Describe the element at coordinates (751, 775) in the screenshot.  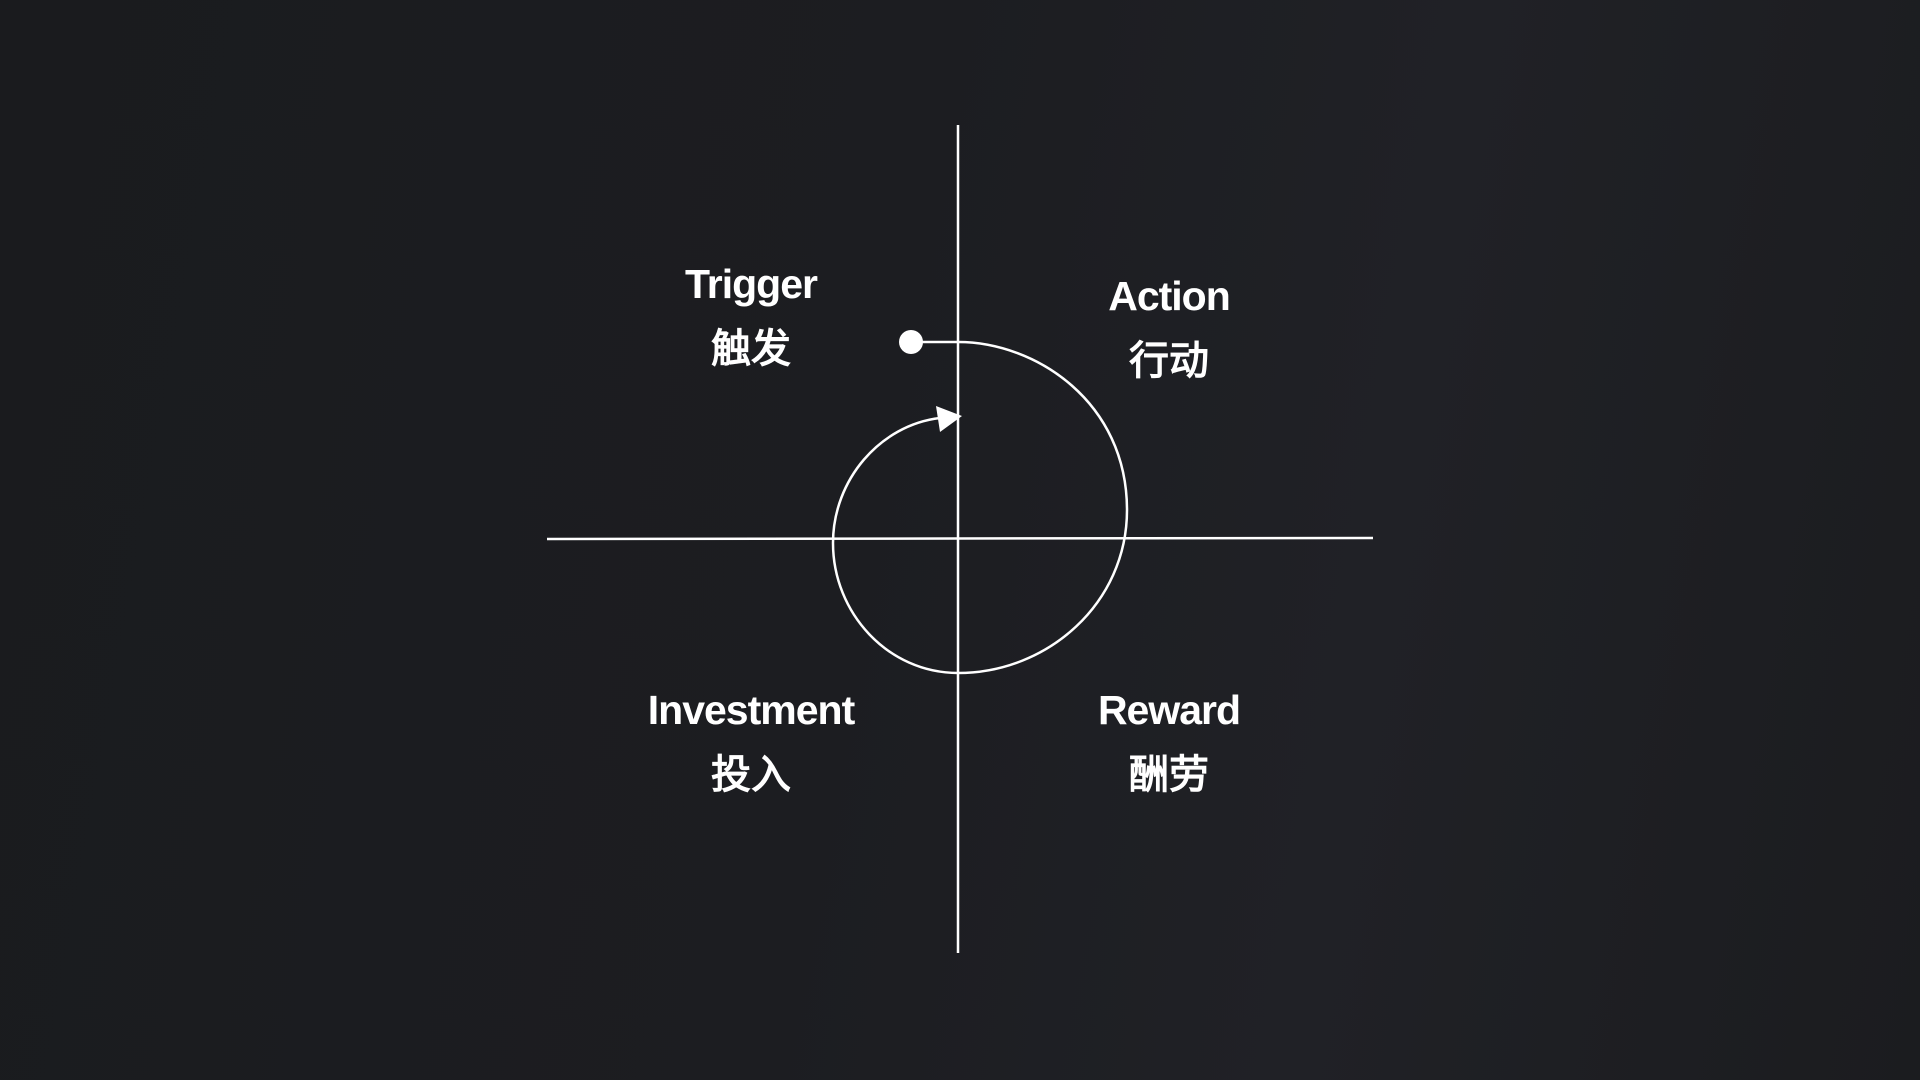
I see `investment-label-zh: 投入` at that location.